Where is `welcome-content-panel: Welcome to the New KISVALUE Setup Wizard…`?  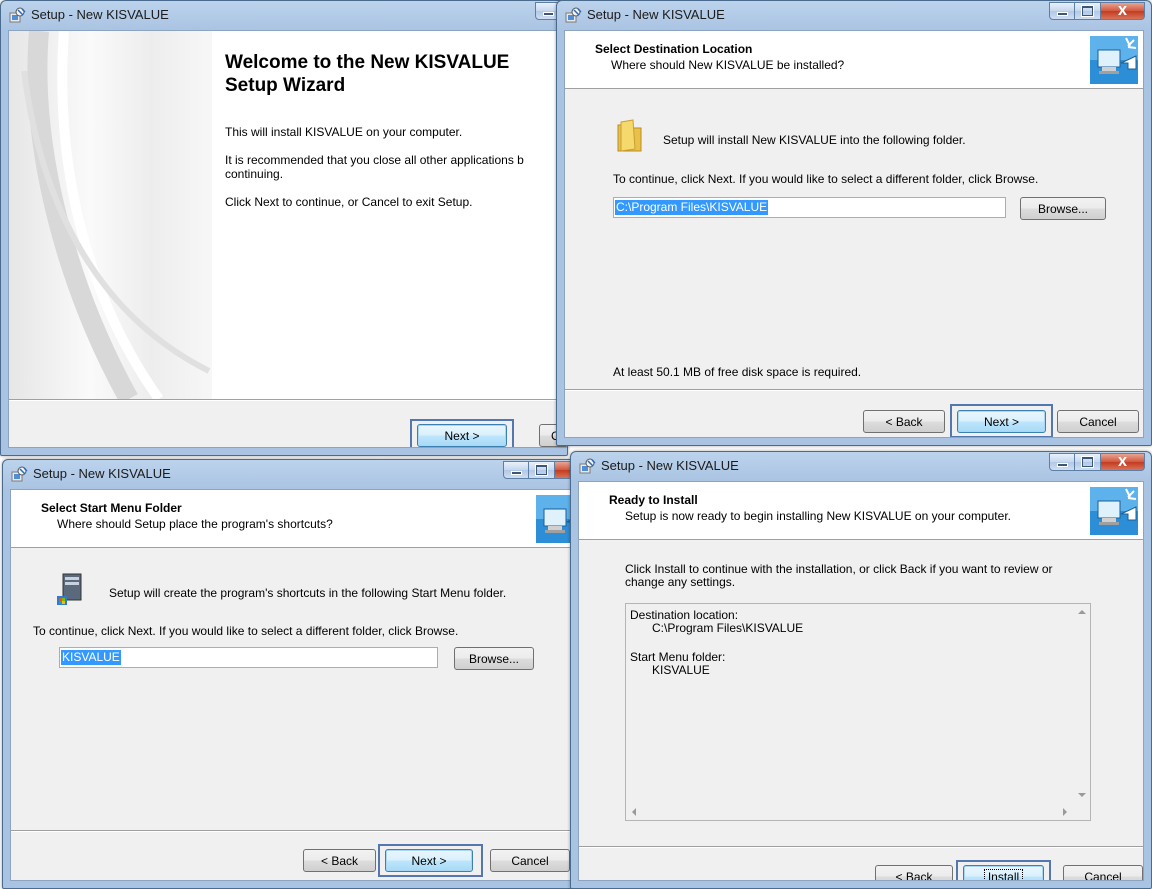 welcome-content-panel: Welcome to the New KISVALUE Setup Wizard… is located at coordinates (389, 215).